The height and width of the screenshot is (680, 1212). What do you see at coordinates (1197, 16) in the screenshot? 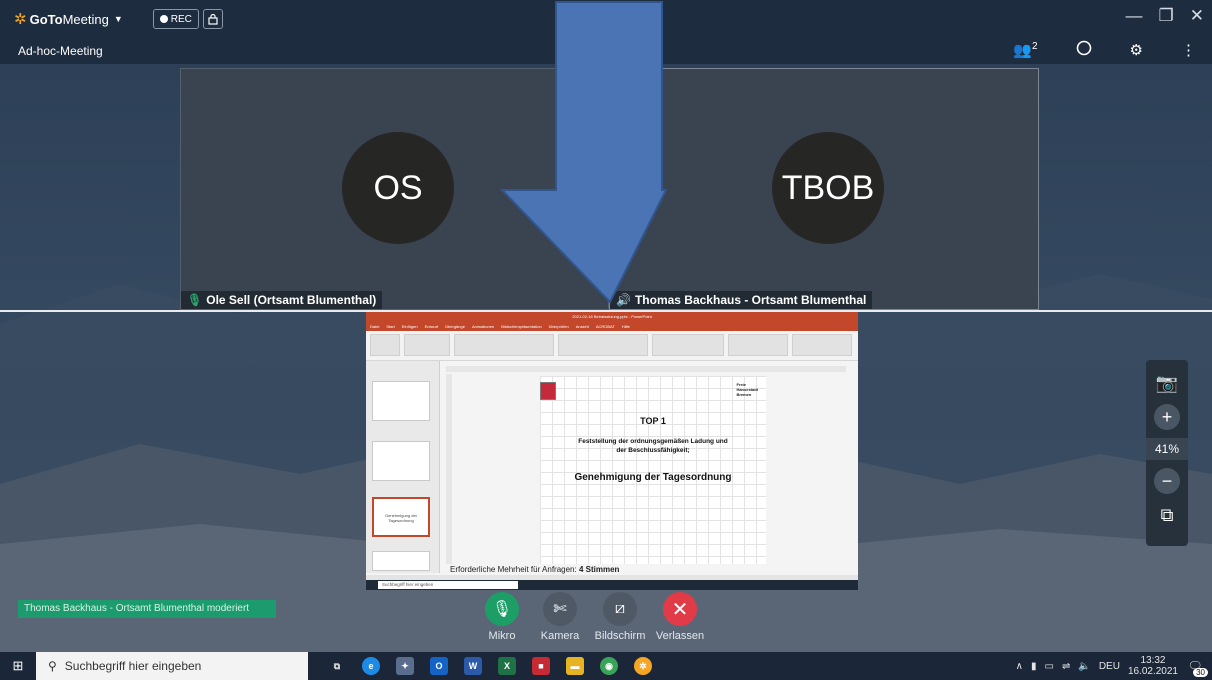
I see `close-icon: ✕` at bounding box center [1197, 16].